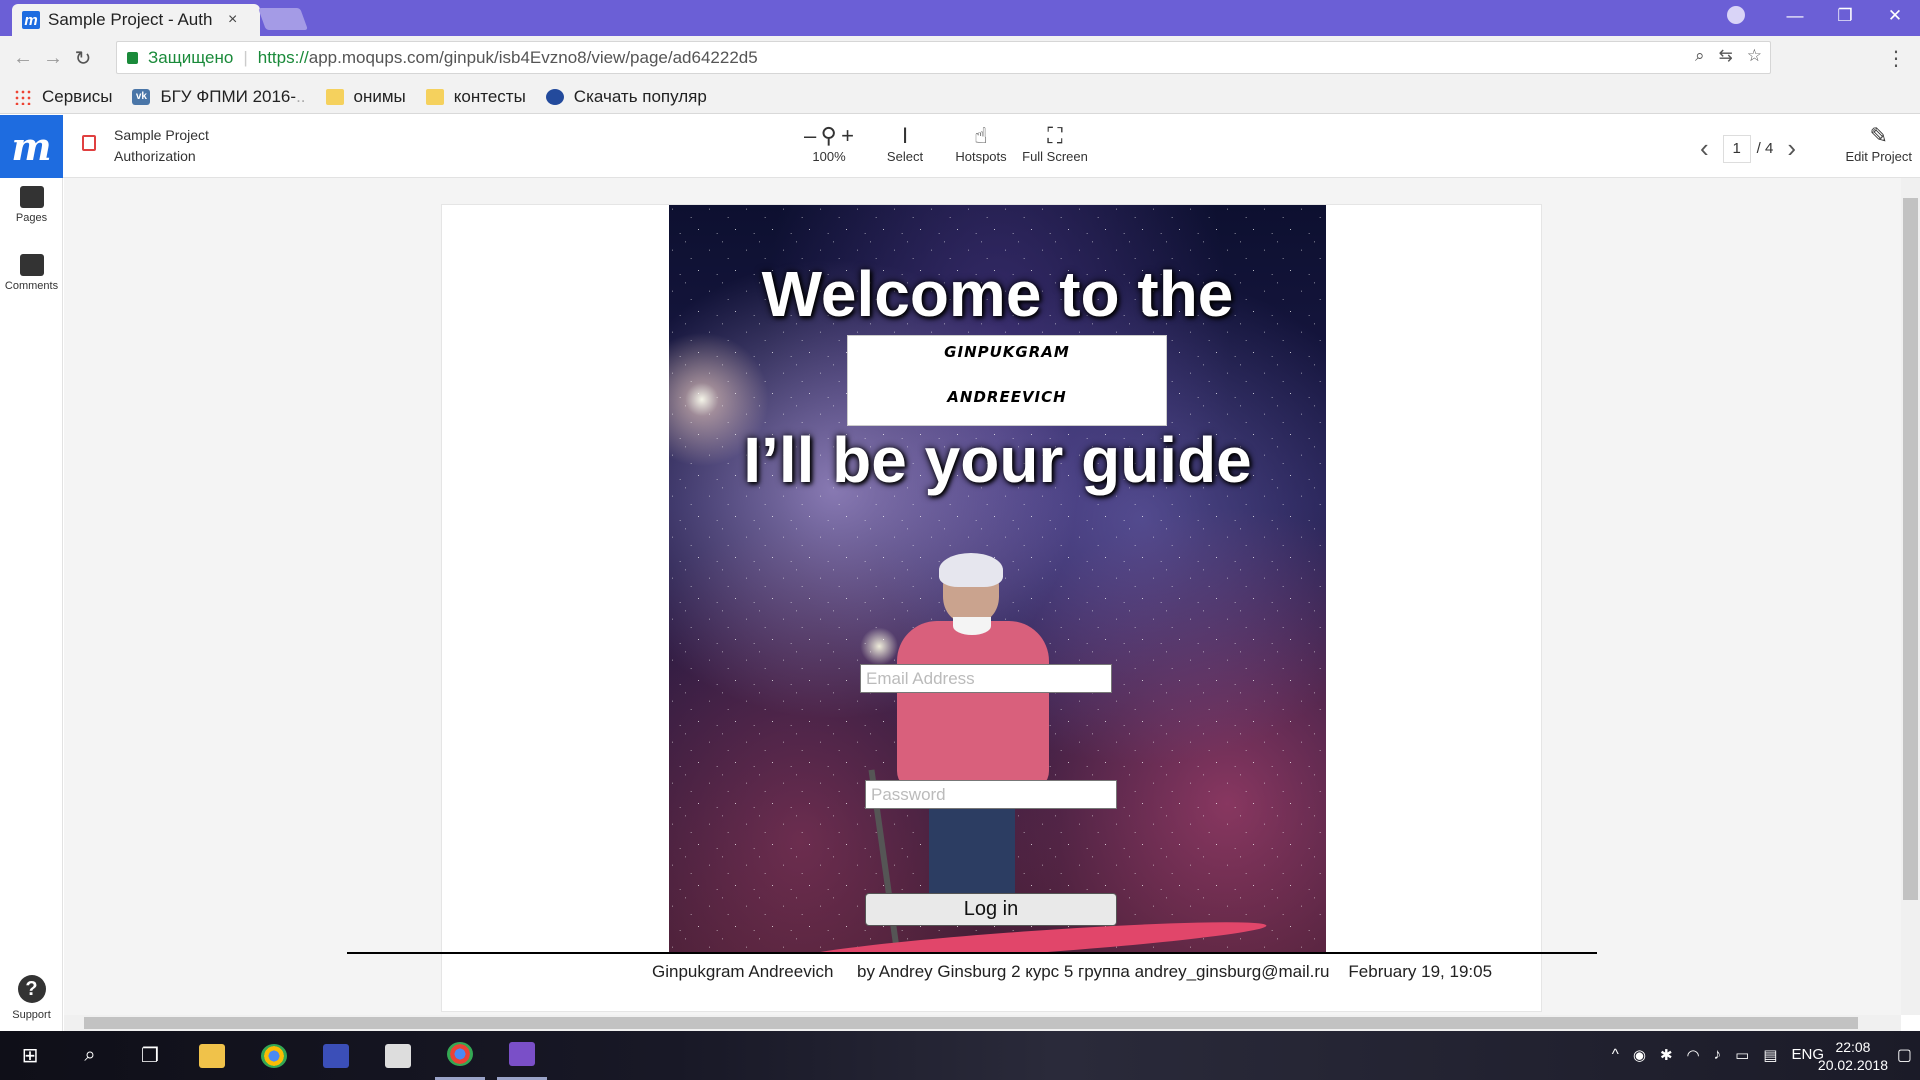 This screenshot has width=1920, height=1080. I want to click on bookmark-vk: vk БГУ ФПМИ 2016-.., so click(219, 96).